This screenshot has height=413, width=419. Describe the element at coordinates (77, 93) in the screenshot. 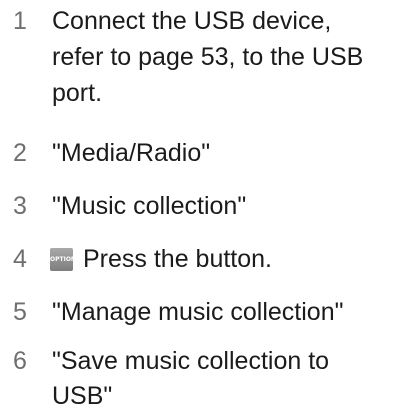

I see `step-text-line: port.` at that location.